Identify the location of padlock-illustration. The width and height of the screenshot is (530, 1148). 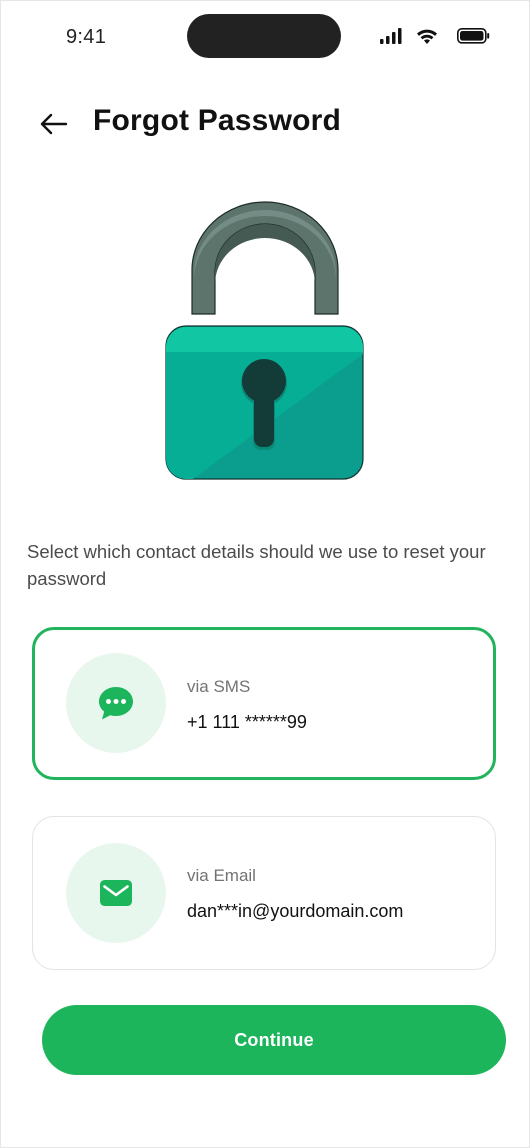
(265, 345).